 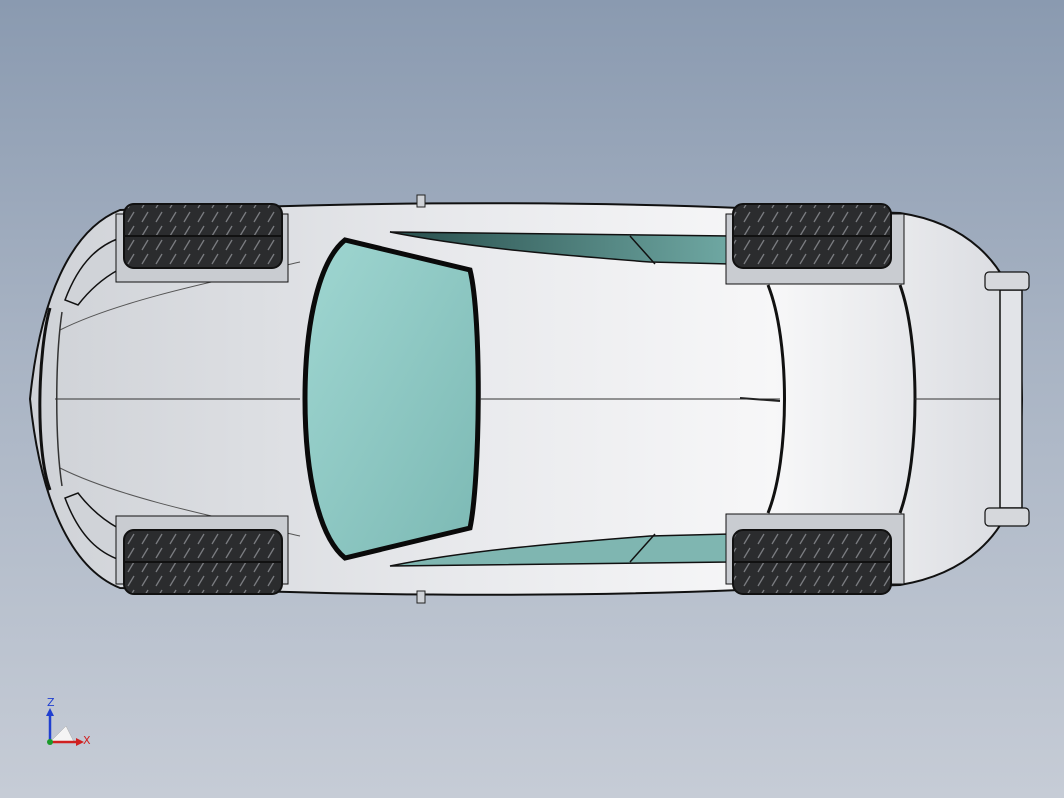 I want to click on mirror-top, so click(x=421, y=201).